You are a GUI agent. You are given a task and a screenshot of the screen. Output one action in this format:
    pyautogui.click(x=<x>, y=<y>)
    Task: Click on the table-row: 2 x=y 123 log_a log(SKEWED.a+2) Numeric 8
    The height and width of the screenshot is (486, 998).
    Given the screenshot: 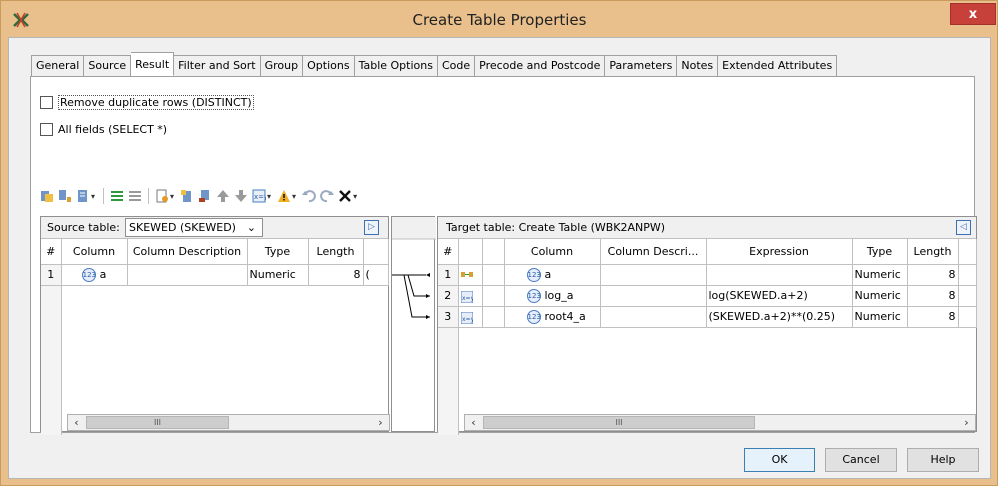 What is the action you would take?
    pyautogui.click(x=707, y=296)
    